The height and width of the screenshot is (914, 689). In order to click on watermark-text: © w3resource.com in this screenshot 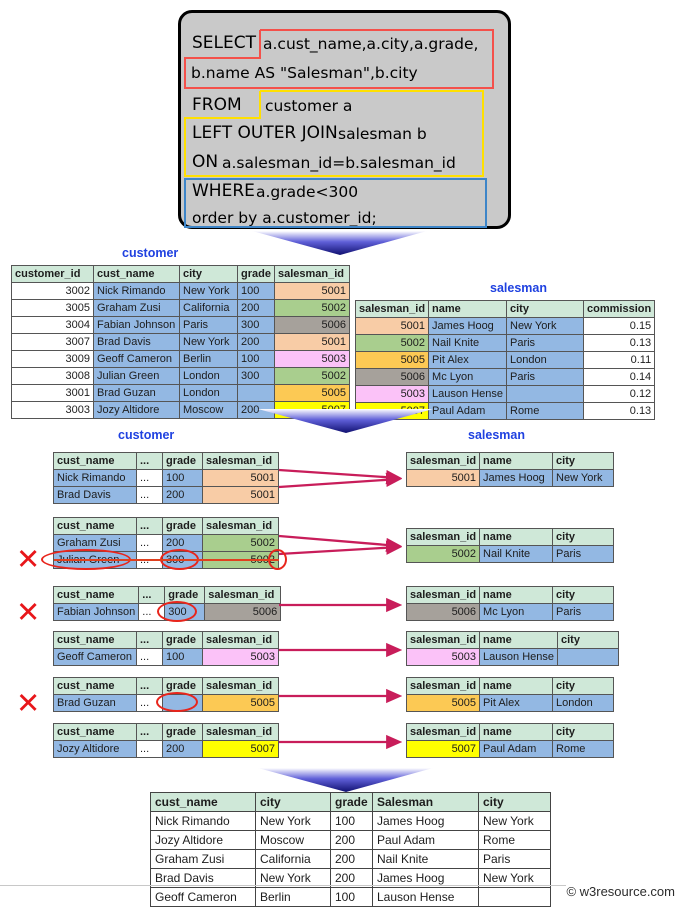, I will do `click(620, 891)`.